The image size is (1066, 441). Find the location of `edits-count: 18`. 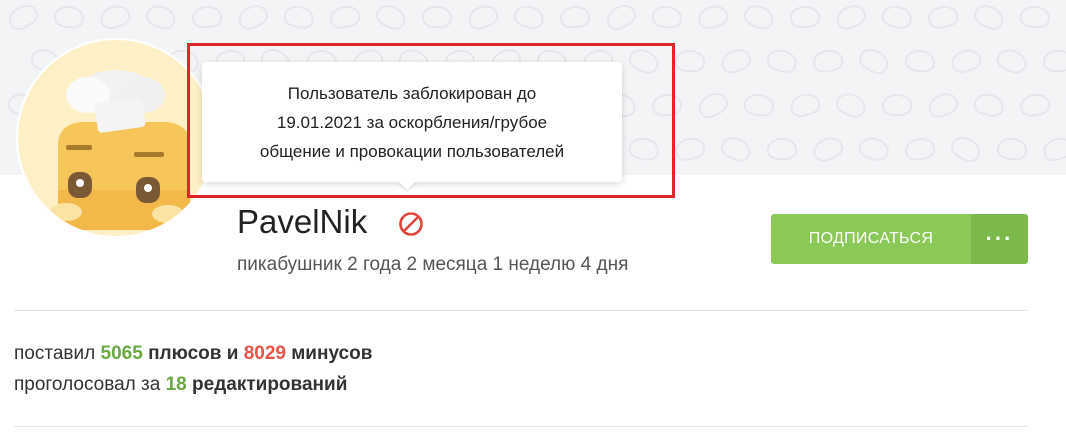

edits-count: 18 is located at coordinates (176, 384).